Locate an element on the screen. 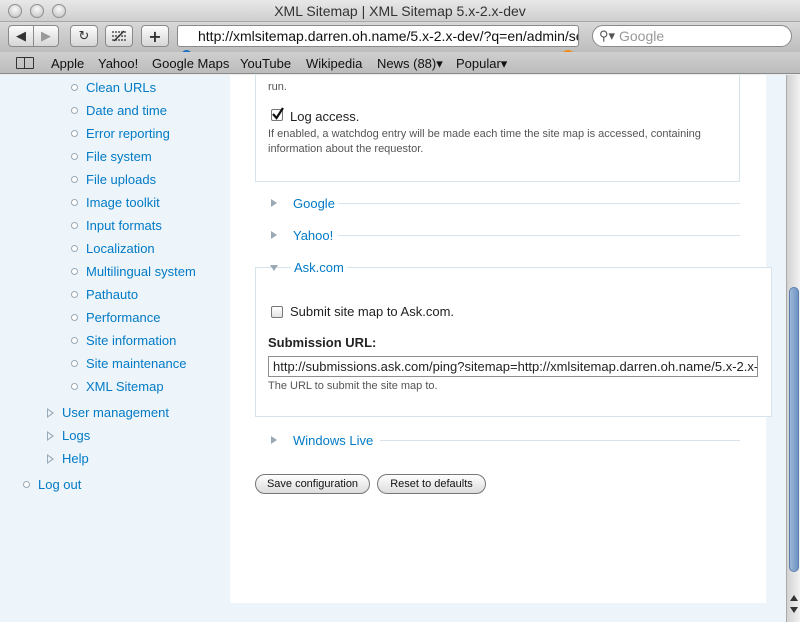  reset-to-defaults-button: Reset to defaults is located at coordinates (431, 484).